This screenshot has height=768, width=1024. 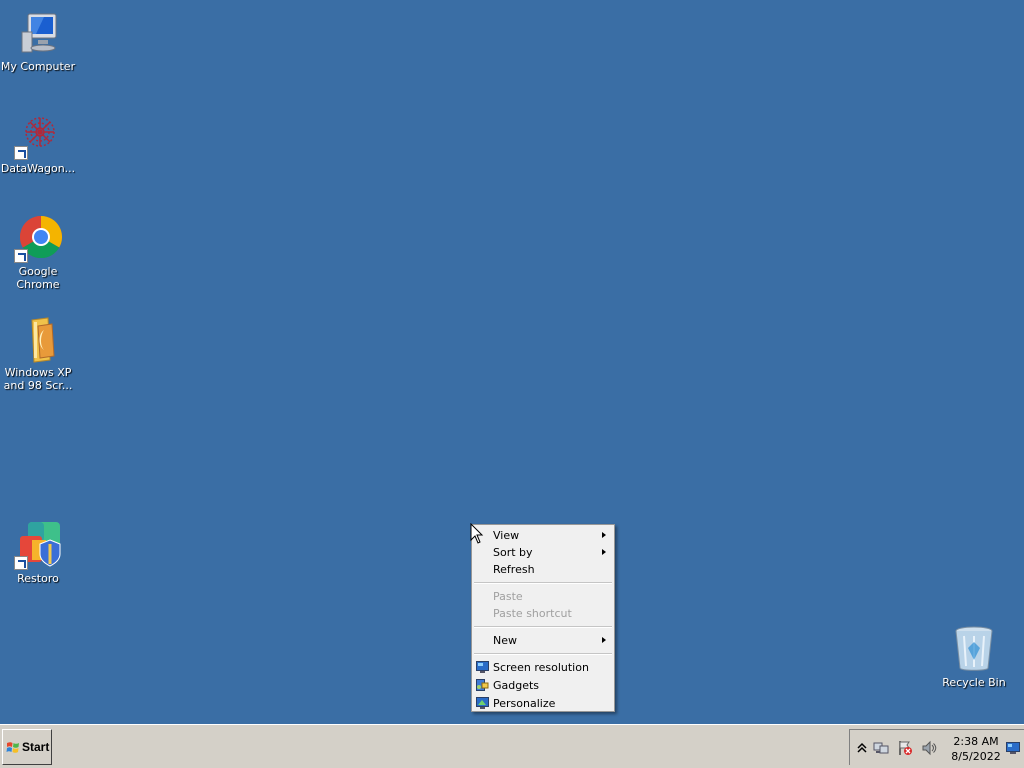 What do you see at coordinates (508, 596) in the screenshot?
I see `context-menu-item-label: Paste` at bounding box center [508, 596].